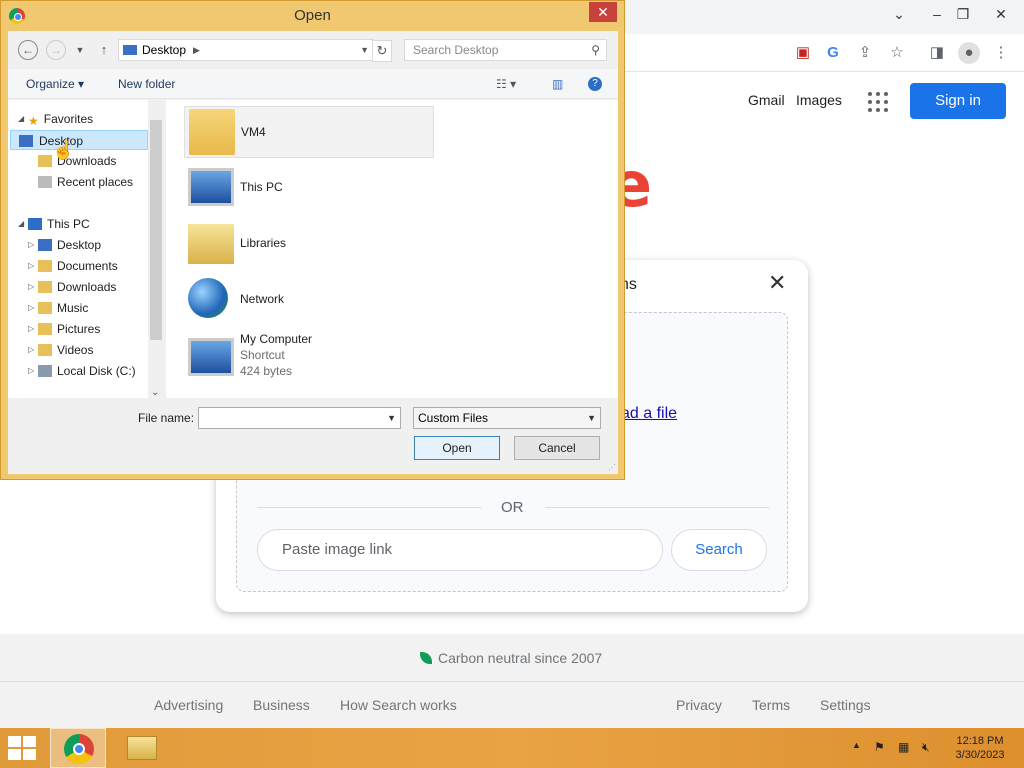 This screenshot has width=1024, height=768. I want to click on upload-file-link: ad a file, so click(649, 414).